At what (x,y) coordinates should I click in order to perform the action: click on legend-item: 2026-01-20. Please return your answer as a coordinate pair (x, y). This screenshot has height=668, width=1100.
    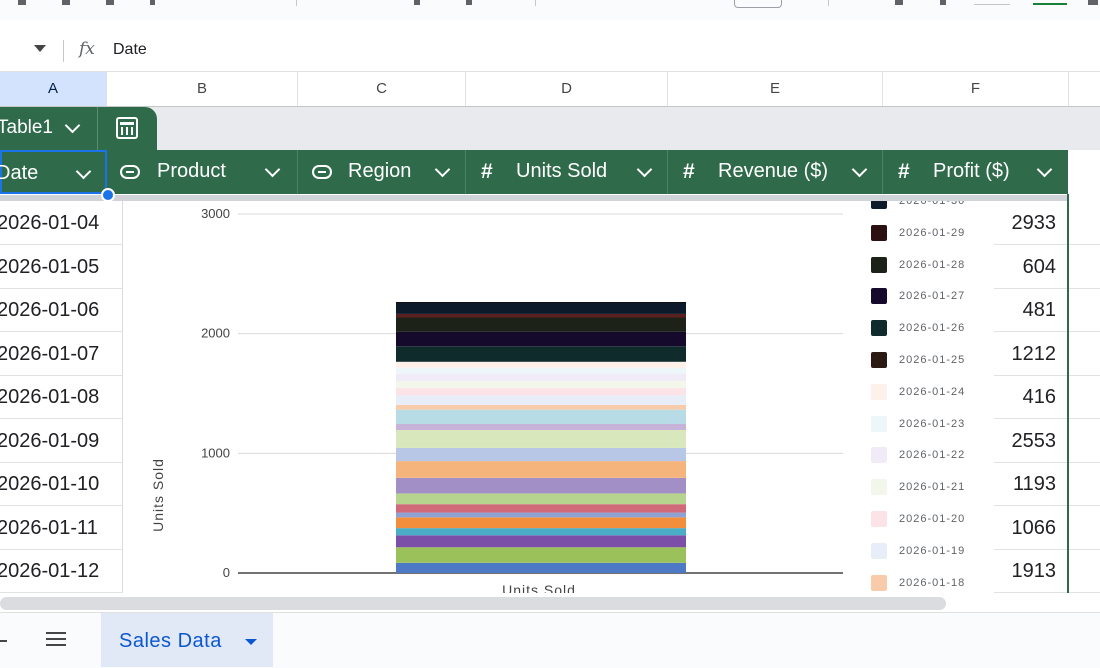
    Looking at the image, I should click on (931, 518).